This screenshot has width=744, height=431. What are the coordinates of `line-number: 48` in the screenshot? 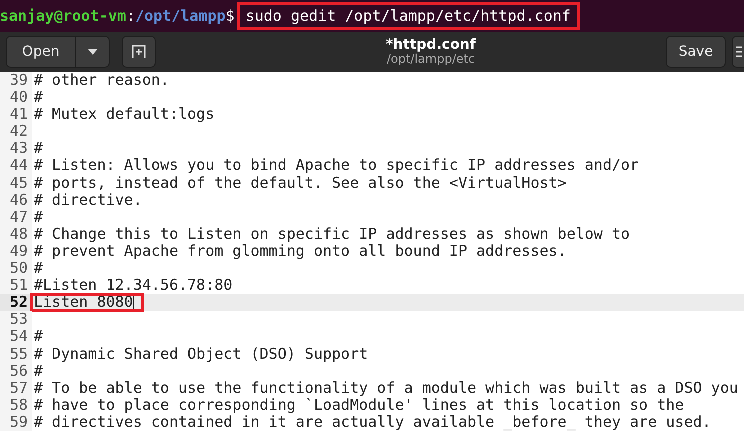 It's located at (16, 234).